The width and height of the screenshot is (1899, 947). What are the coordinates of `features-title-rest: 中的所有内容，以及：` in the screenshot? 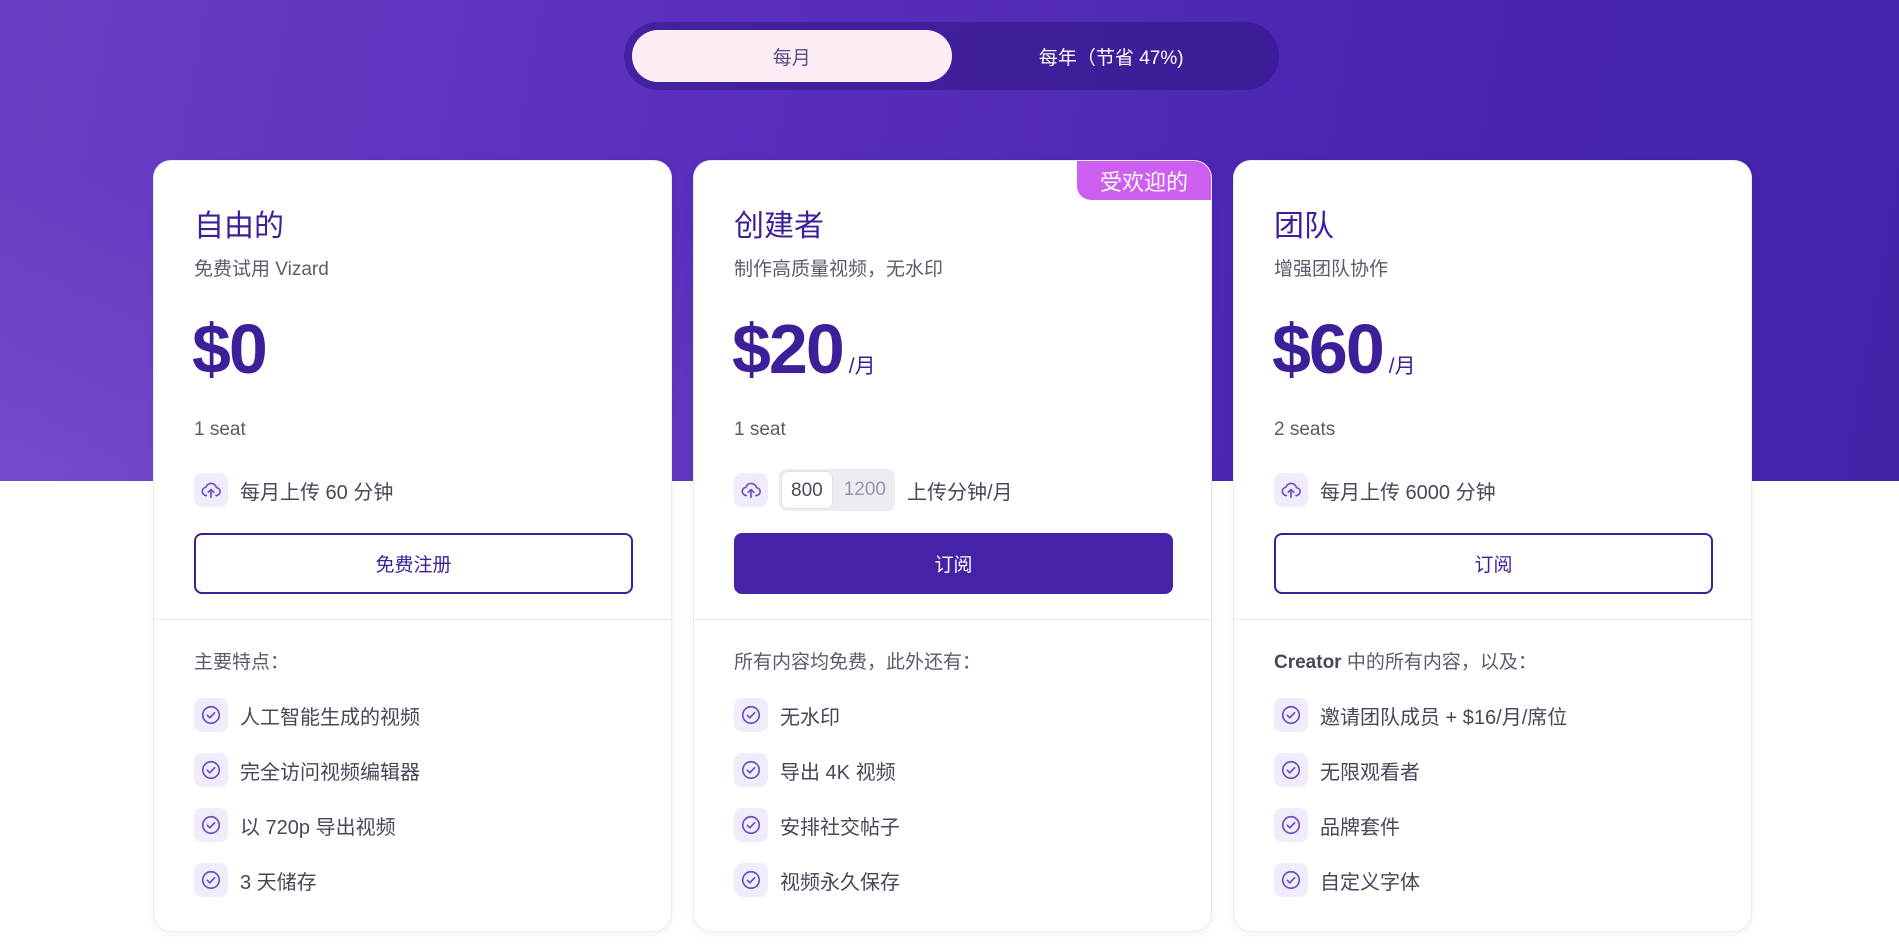 It's located at (1439, 662).